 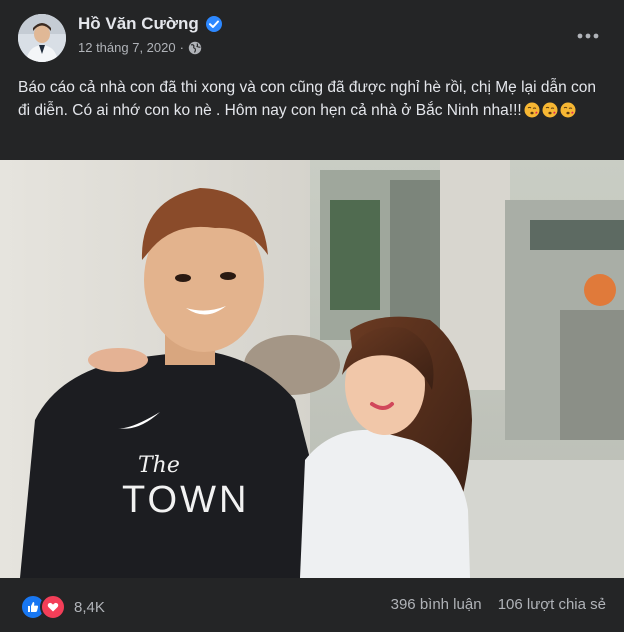 I want to click on author-name: Hồ Văn Cường, so click(x=138, y=24).